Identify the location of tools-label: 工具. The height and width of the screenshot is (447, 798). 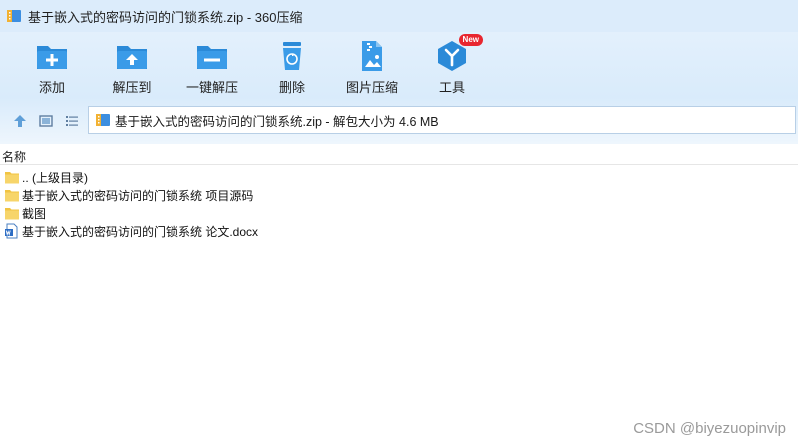
(451, 87).